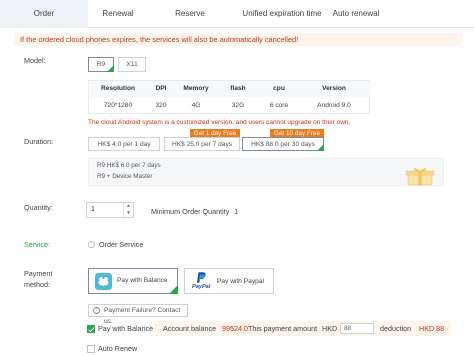  Describe the element at coordinates (110, 210) in the screenshot. I see `quantity-stepper: 1 ▲ ▼` at that location.